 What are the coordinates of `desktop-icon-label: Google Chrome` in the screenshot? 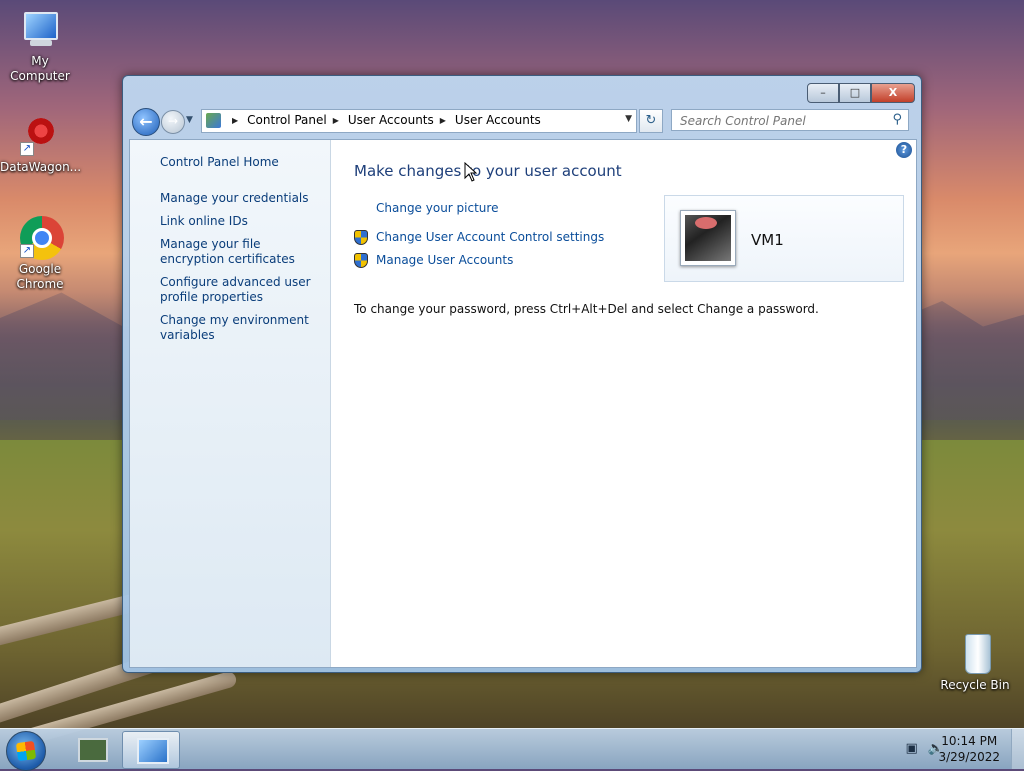 It's located at (40, 276).